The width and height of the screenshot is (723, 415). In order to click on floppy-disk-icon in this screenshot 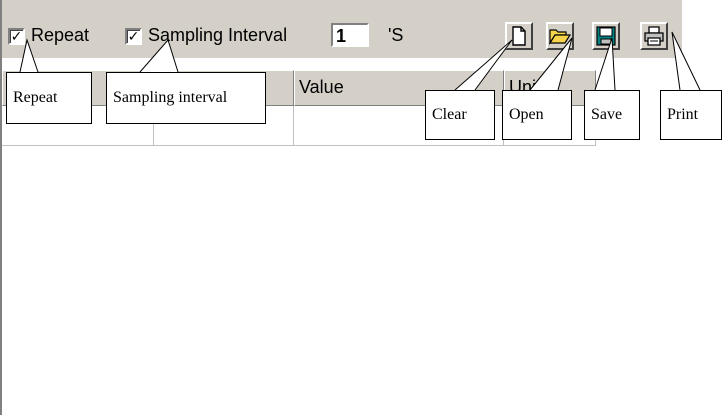, I will do `click(606, 36)`.